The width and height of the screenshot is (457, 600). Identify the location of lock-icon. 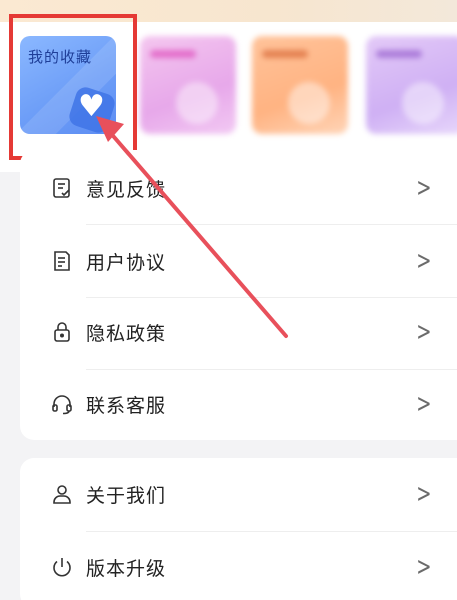
(62, 332).